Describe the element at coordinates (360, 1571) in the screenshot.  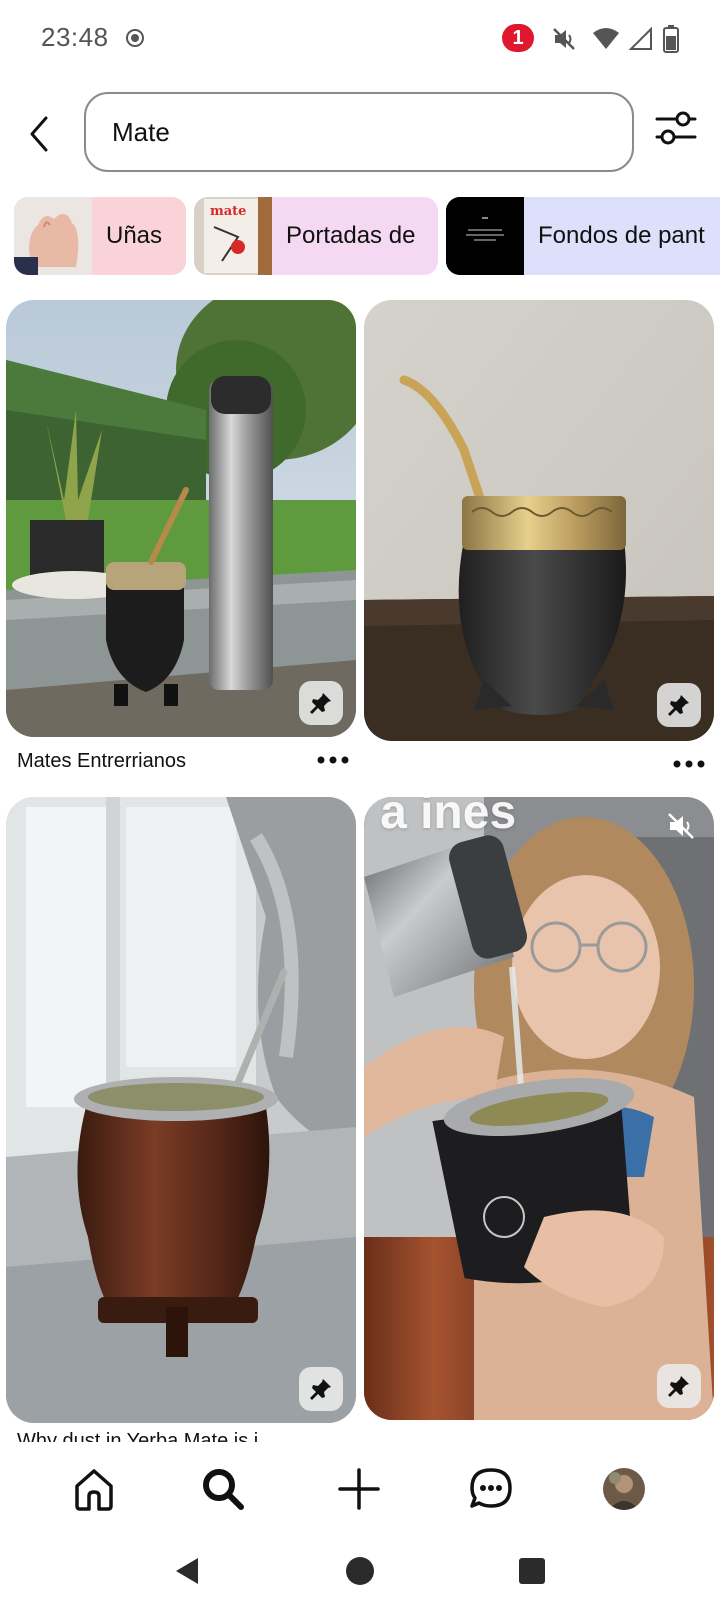
I see `system-home-button` at that location.